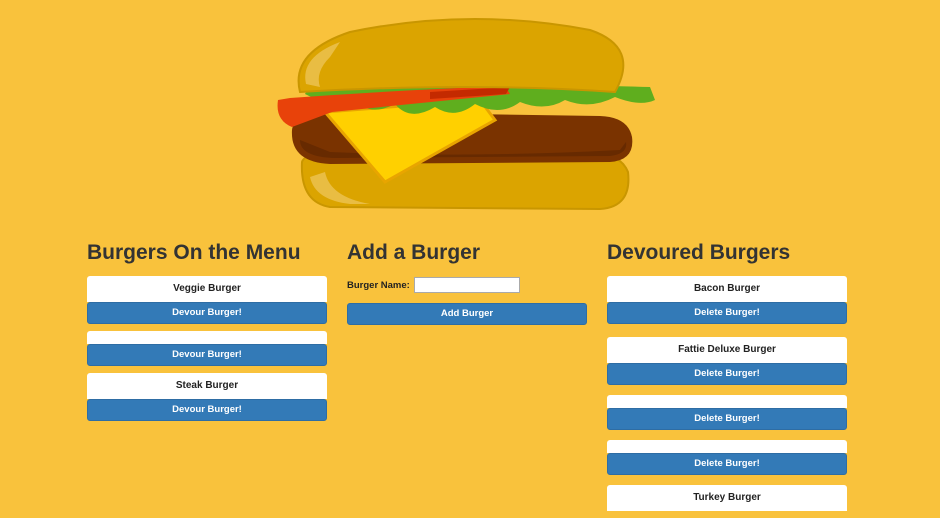 The height and width of the screenshot is (518, 940). I want to click on burger-name-label: Burger Name:, so click(378, 285).